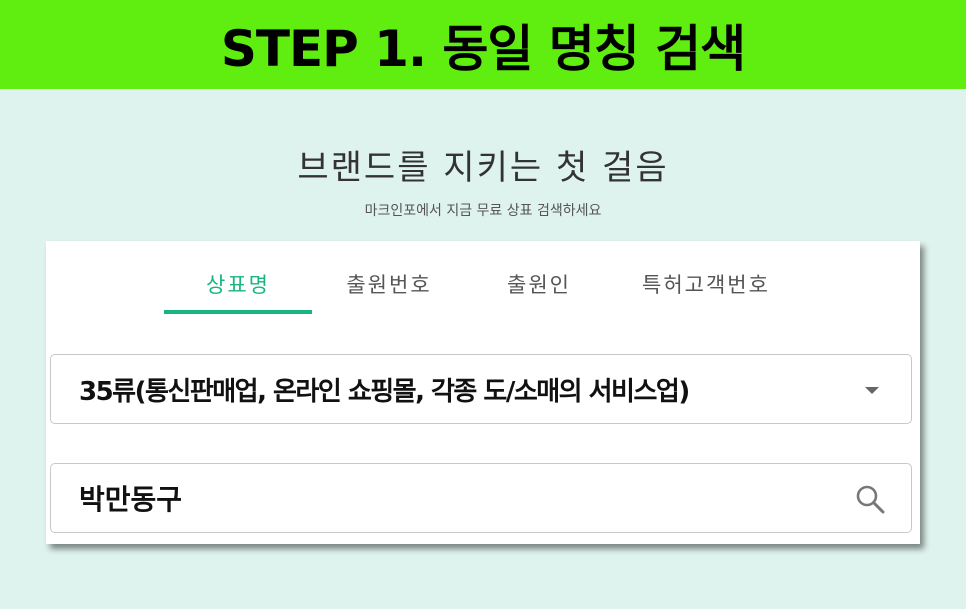 The height and width of the screenshot is (609, 966). What do you see at coordinates (870, 499) in the screenshot?
I see `search-icon` at bounding box center [870, 499].